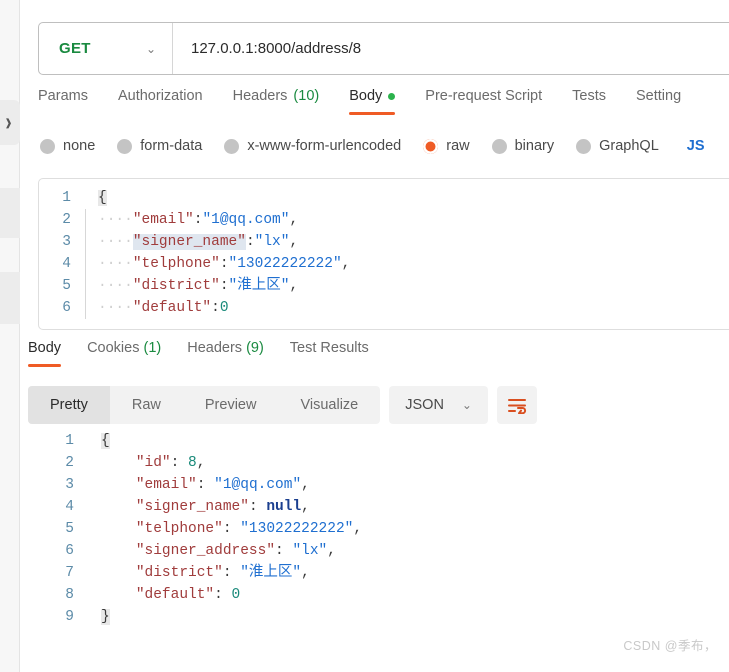  Describe the element at coordinates (384, 242) in the screenshot. I see `code-line: 3 ····"signer_name":"lx",` at that location.